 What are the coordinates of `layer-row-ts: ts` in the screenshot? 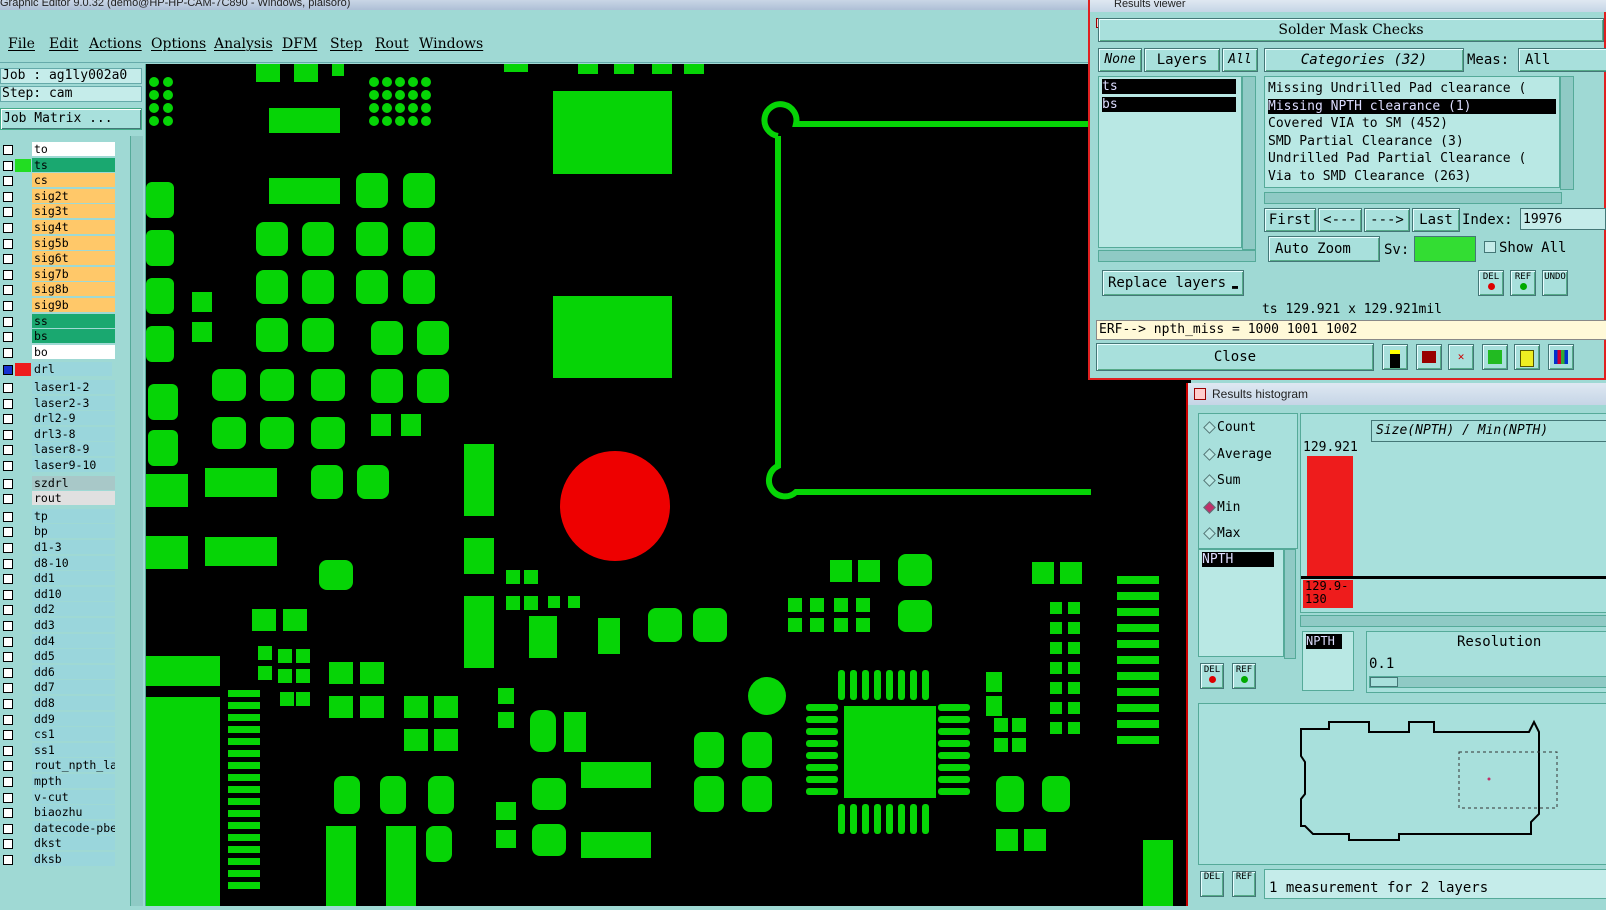 It's located at (57, 165).